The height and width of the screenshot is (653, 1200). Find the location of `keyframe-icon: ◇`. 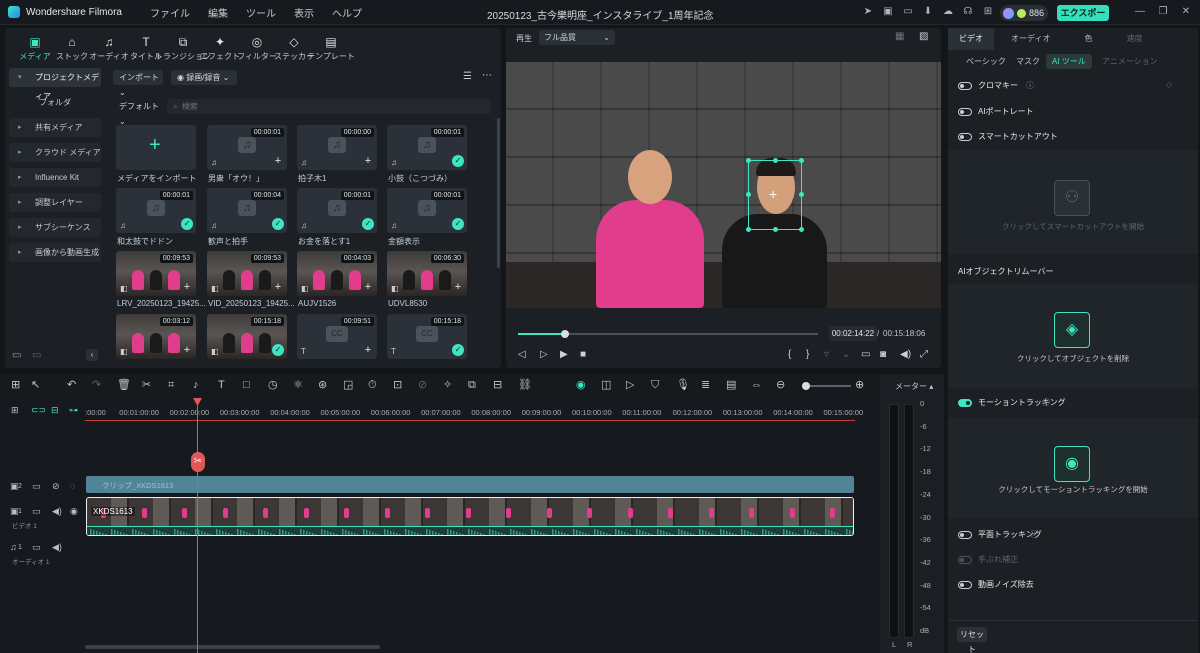

keyframe-icon: ◇ is located at coordinates (1169, 84).